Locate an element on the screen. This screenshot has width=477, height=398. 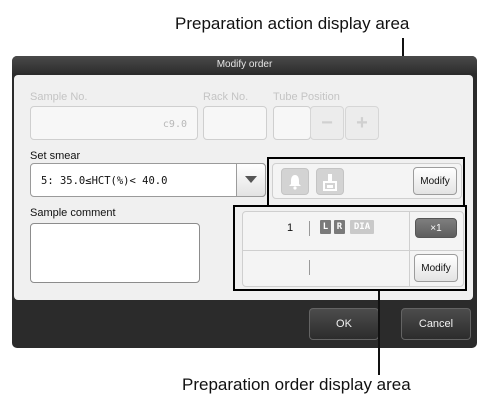
preparation-action-highlight is located at coordinates (366, 182).